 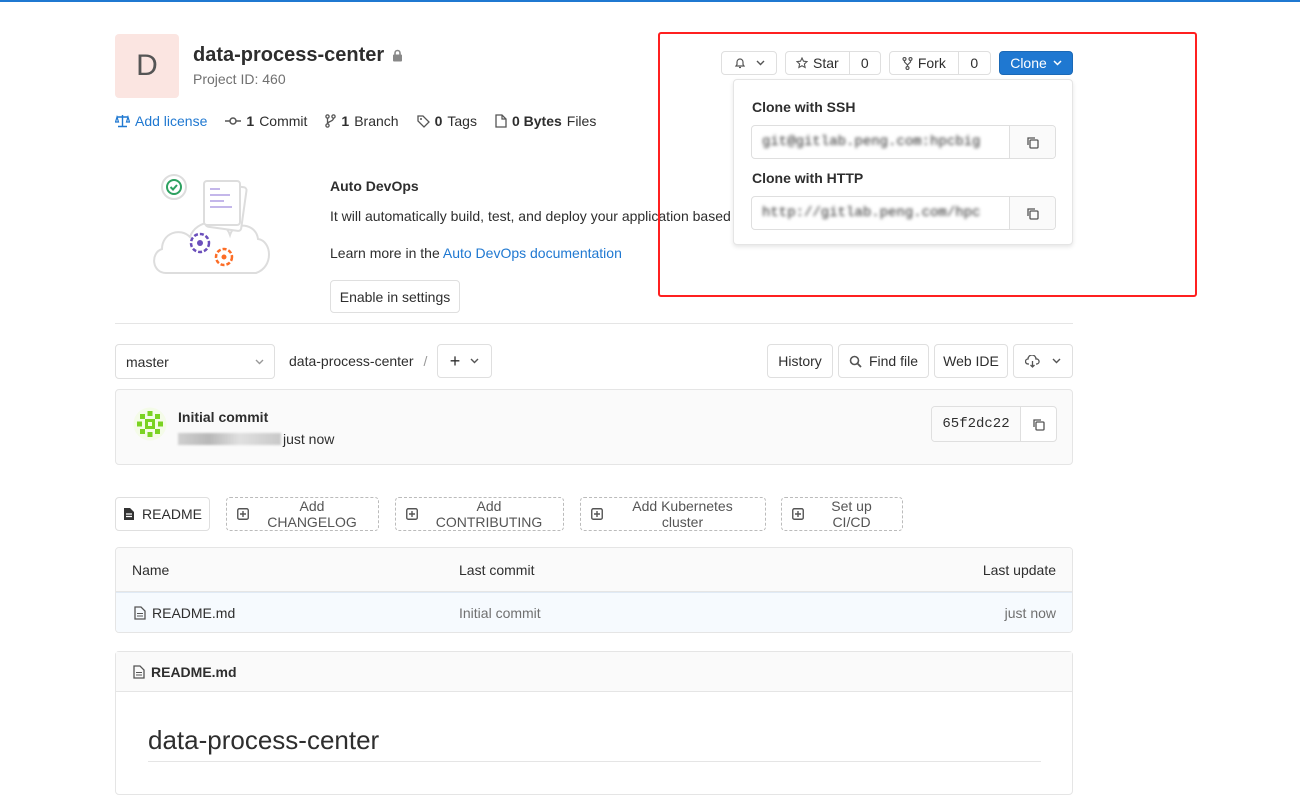 I want to click on web-ide-button: Web IDE, so click(x=971, y=361).